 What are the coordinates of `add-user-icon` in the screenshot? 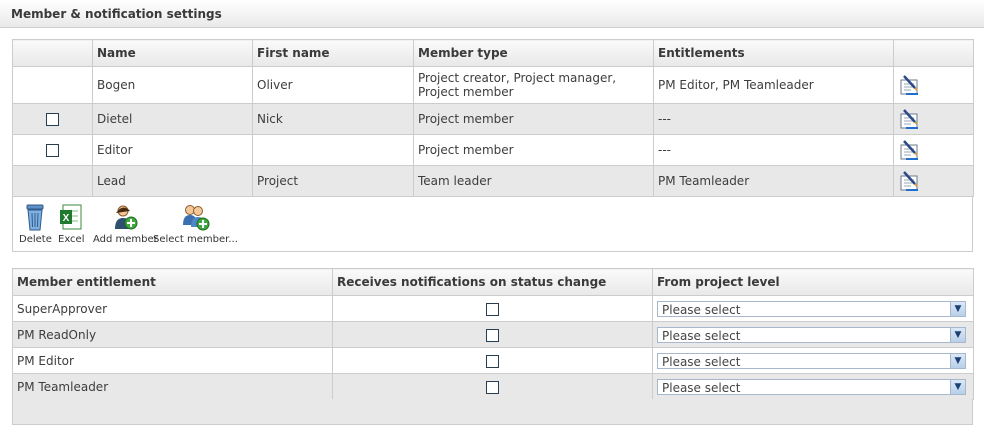 It's located at (126, 217).